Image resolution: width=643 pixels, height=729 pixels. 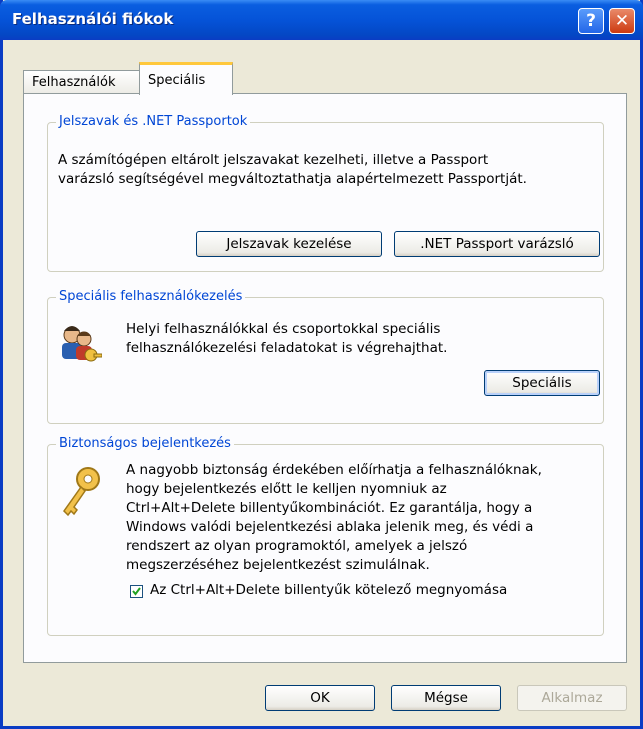 I want to click on manage-passwords-button: Jelszavak kezelése, so click(x=289, y=244).